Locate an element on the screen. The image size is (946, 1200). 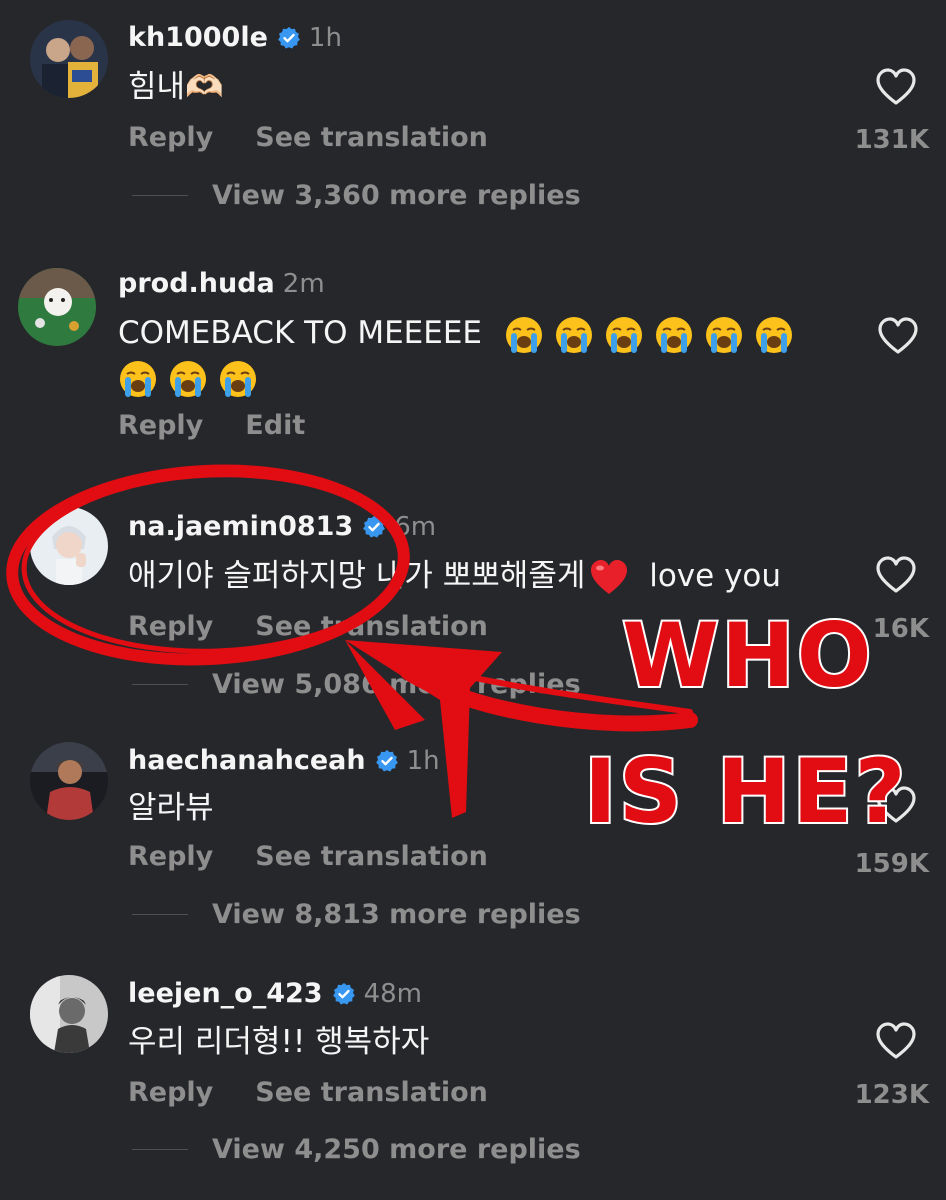
timestamp: 2m is located at coordinates (303, 283).